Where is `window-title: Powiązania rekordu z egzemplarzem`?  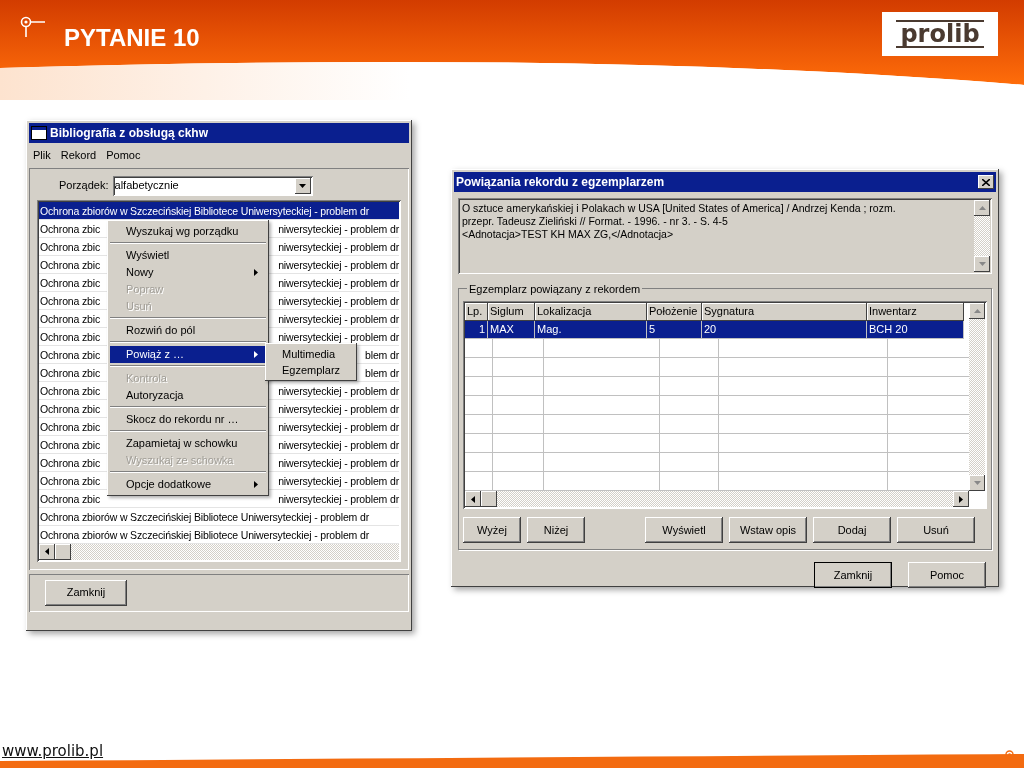 window-title: Powiązania rekordu z egzemplarzem is located at coordinates (561, 182).